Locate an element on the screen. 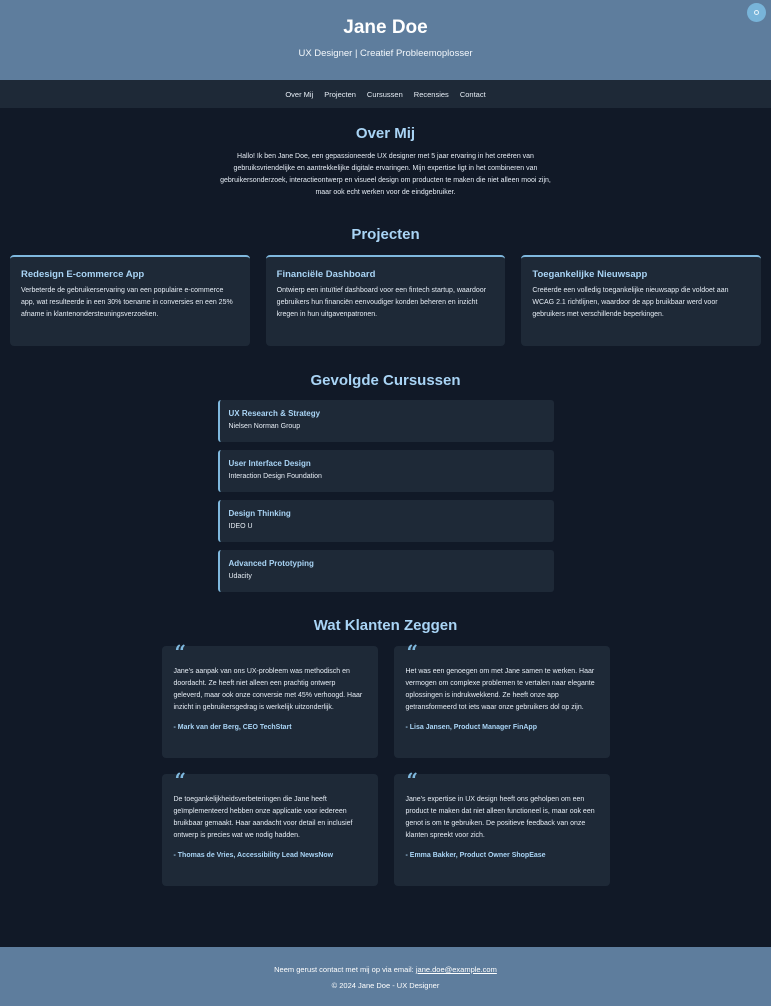 This screenshot has height=1006, width=771. copyright-text: © 2024 Jane Doe - UX Designer is located at coordinates (385, 985).